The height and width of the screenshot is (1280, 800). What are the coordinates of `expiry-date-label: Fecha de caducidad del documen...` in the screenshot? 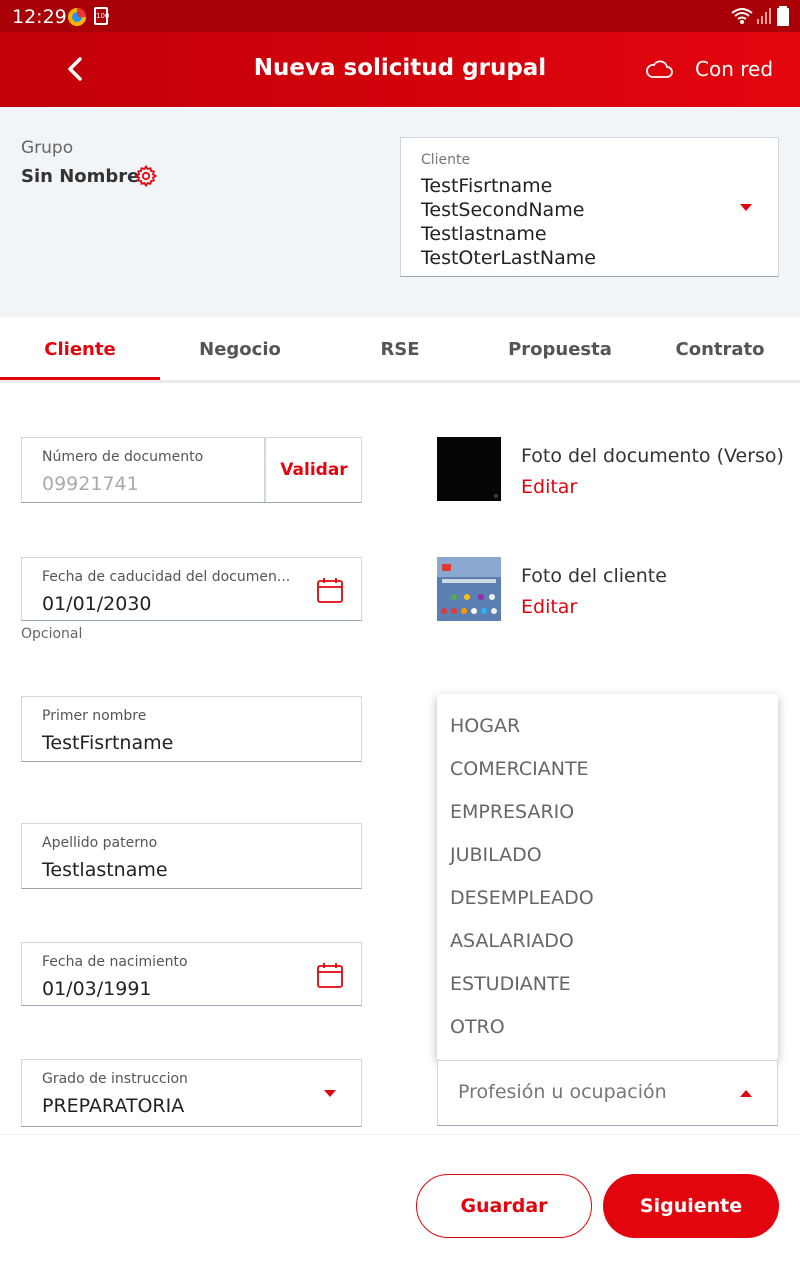 It's located at (166, 577).